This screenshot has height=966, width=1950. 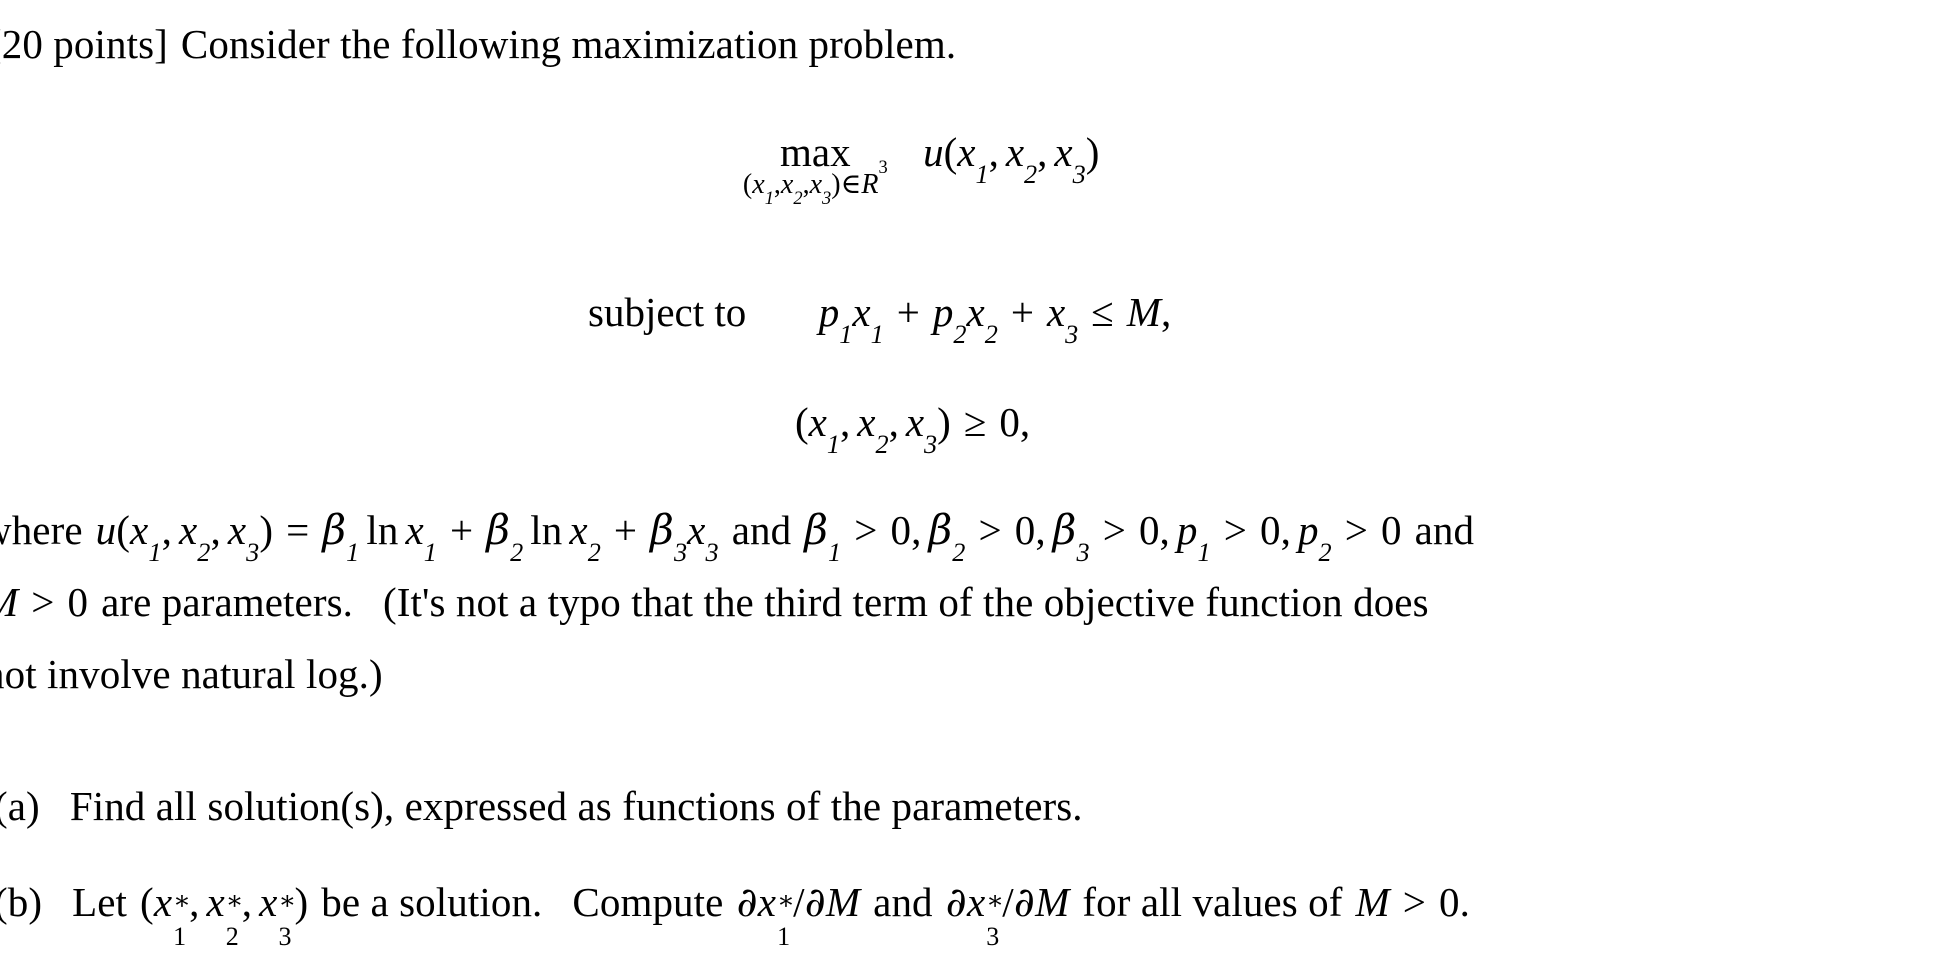 What do you see at coordinates (761, 530) in the screenshot?
I see `and-word-1: and` at bounding box center [761, 530].